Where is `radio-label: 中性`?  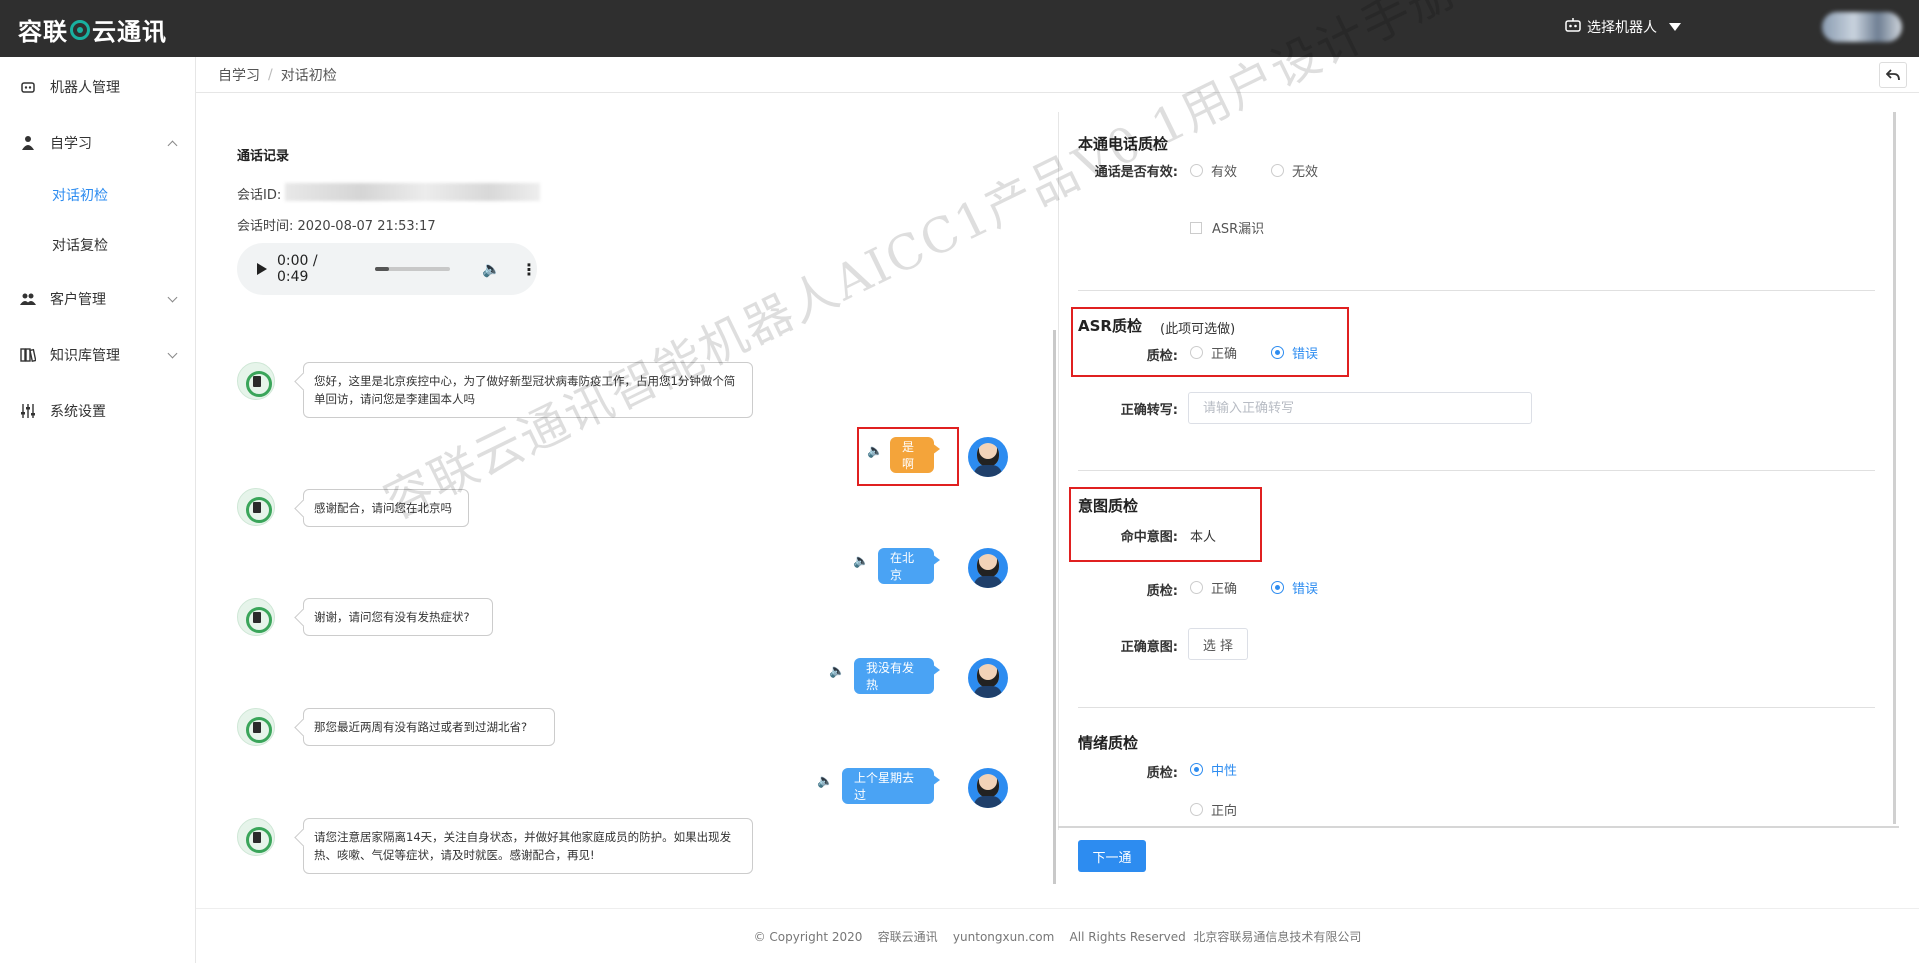
radio-label: 中性 is located at coordinates (1224, 771).